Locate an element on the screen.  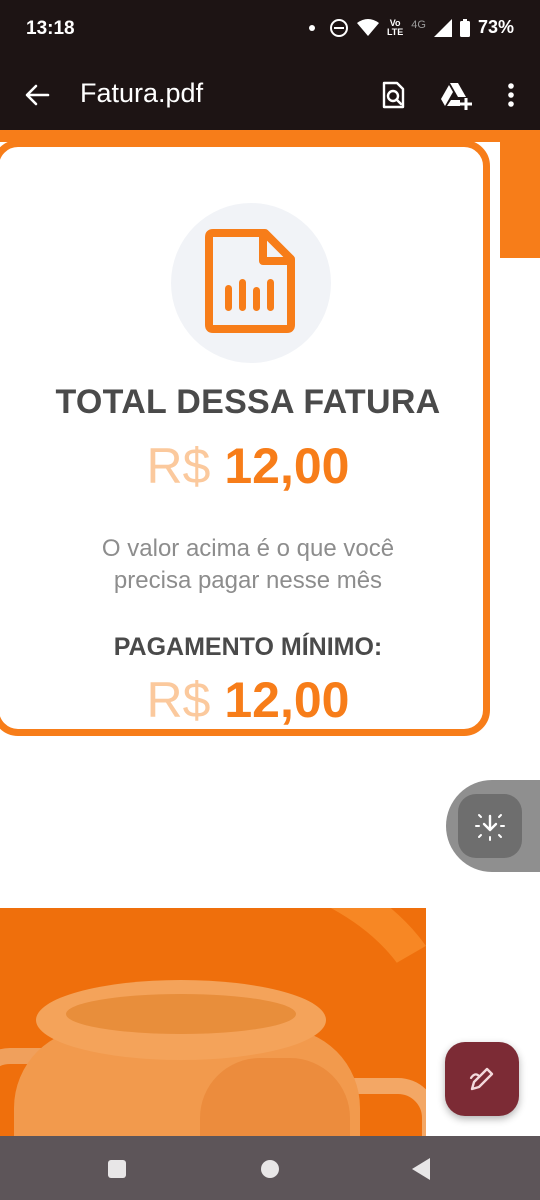
status-icons: Vo LTE 4G 73% is located at coordinates (411, 27).